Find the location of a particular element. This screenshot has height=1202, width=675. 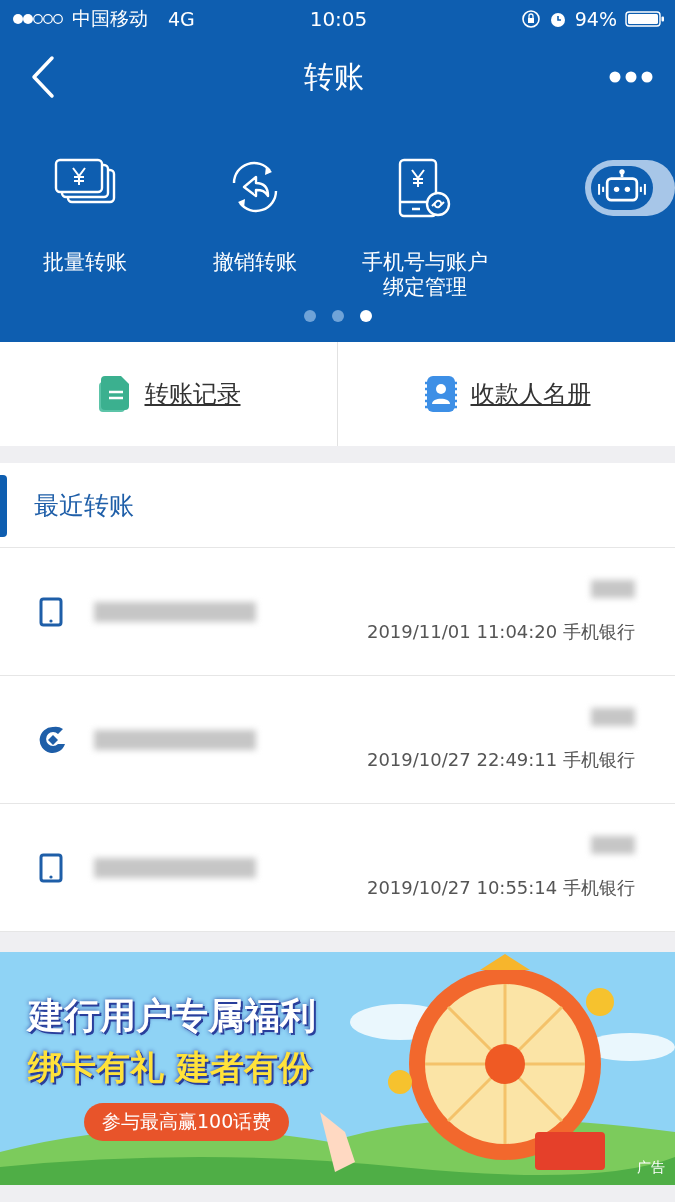

banner-cta-button: 参与最高赢100话费 is located at coordinates (187, 1122).